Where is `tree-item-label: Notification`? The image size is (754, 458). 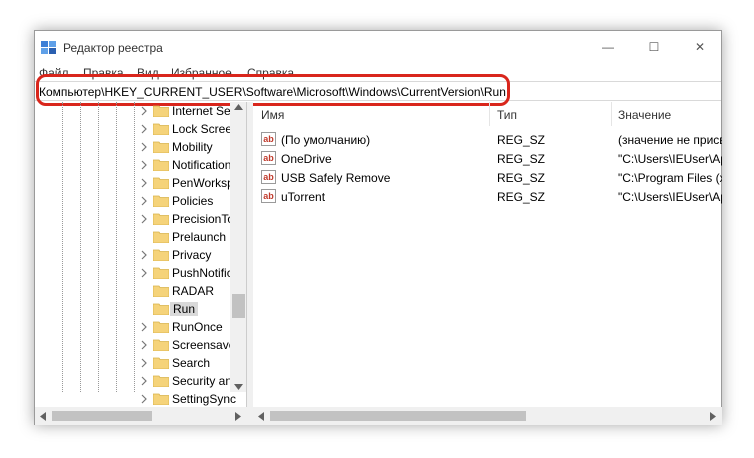
tree-item-label: Notification is located at coordinates (202, 165).